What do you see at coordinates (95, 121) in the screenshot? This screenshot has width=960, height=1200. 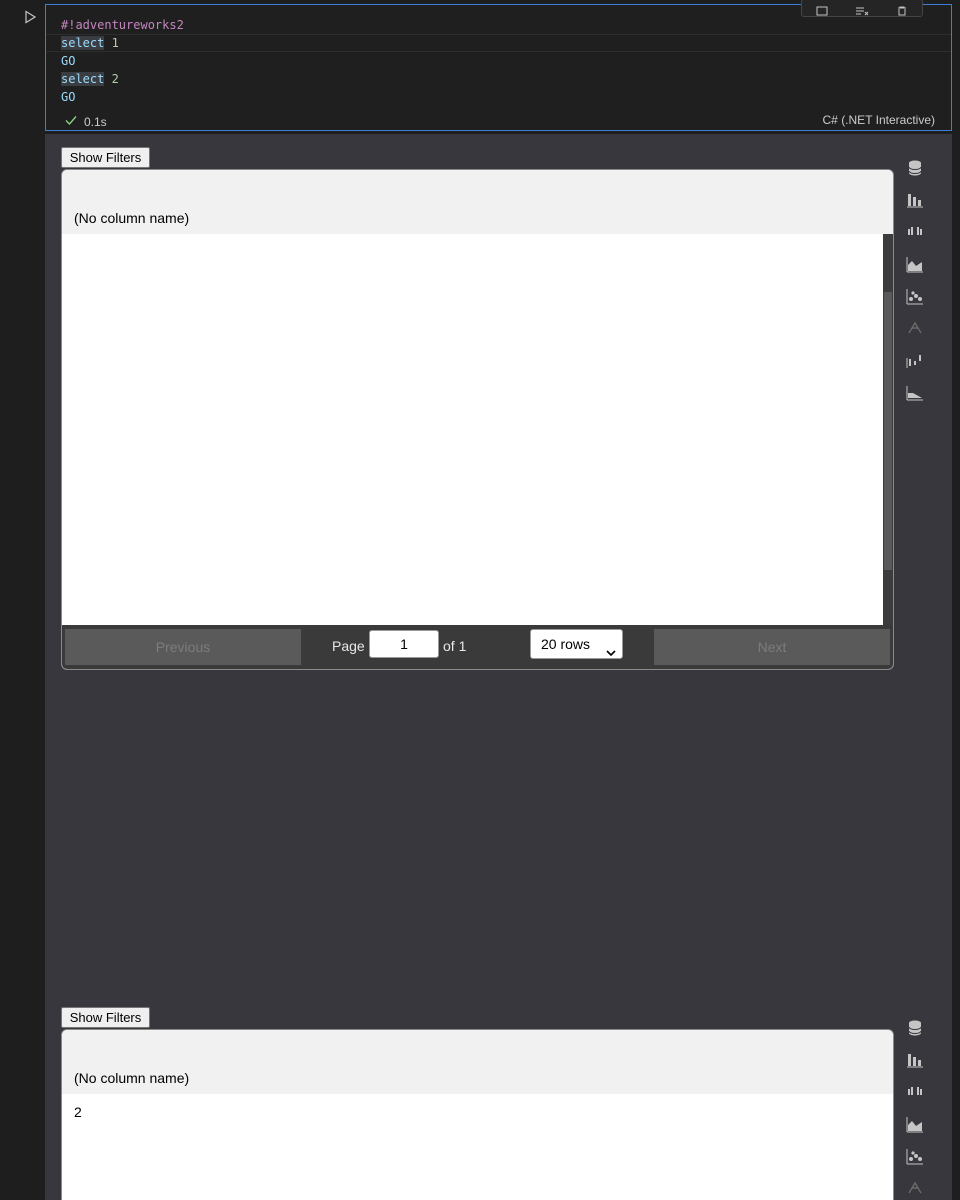 I see `execution-duration: 0.1s` at bounding box center [95, 121].